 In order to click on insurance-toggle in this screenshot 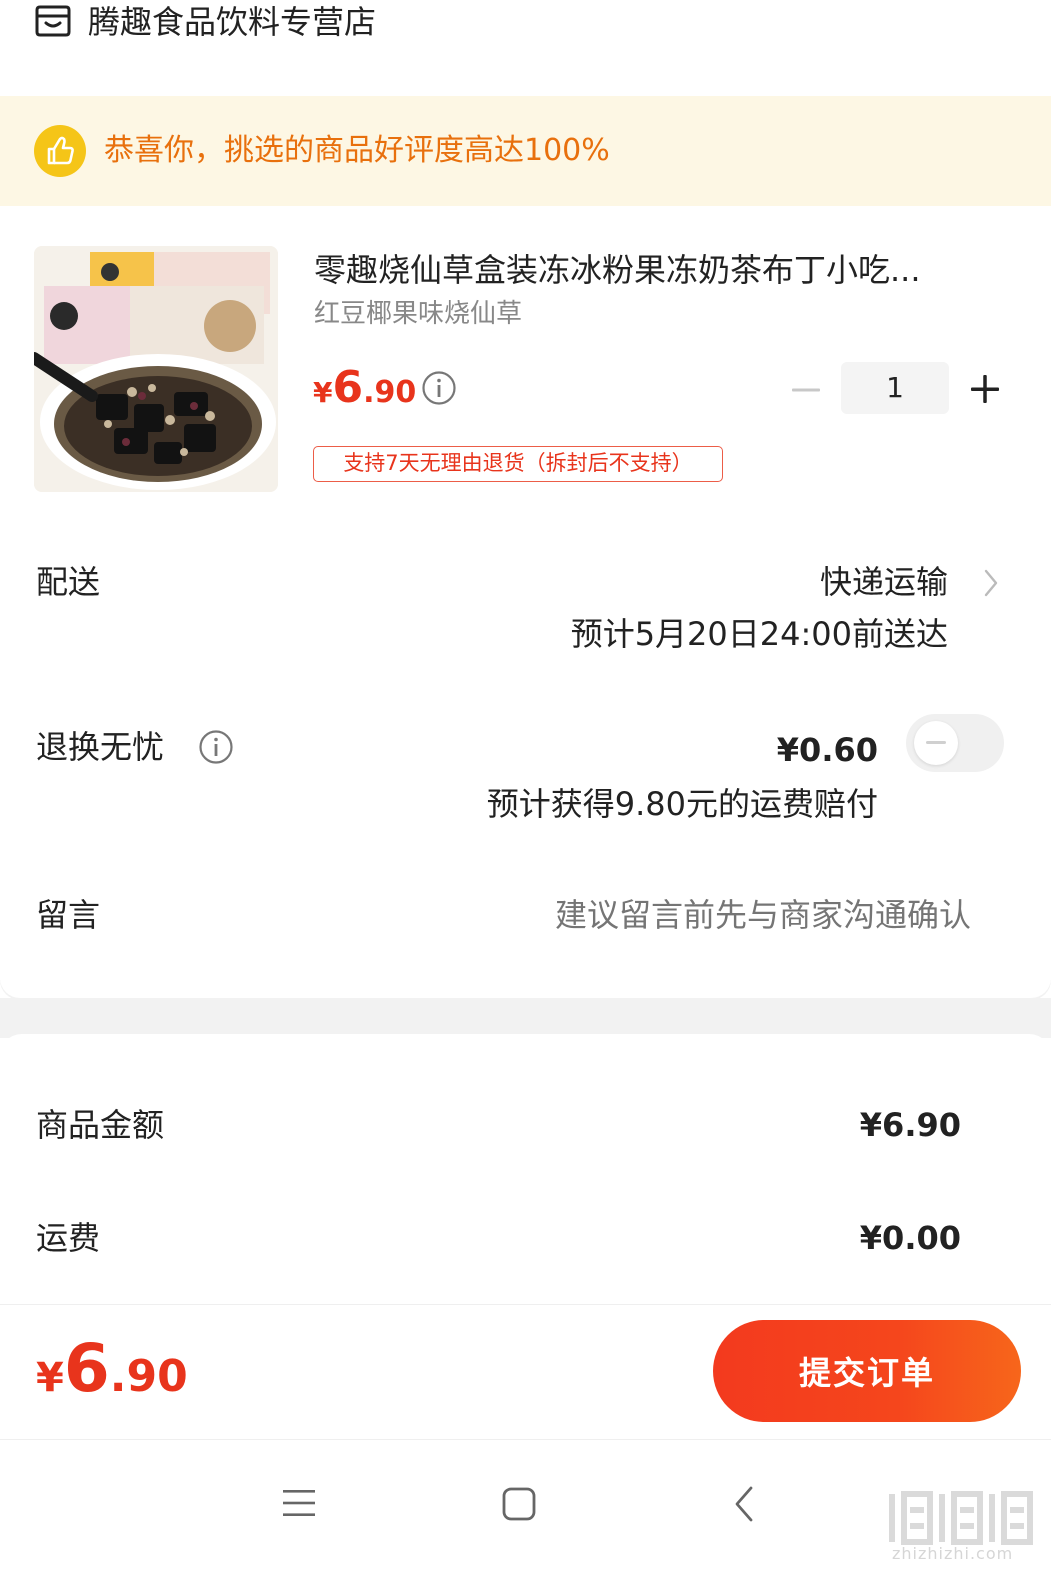, I will do `click(955, 743)`.